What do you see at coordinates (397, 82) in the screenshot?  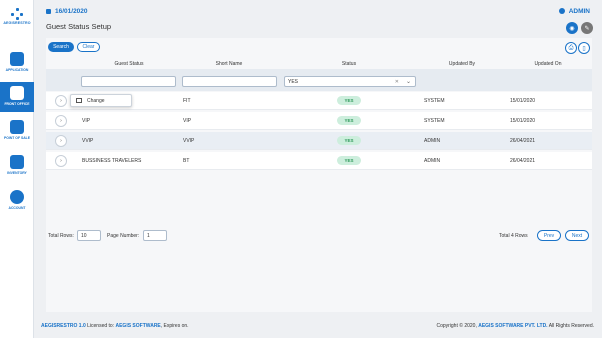 I see `clear-filter-icon: ✕` at bounding box center [397, 82].